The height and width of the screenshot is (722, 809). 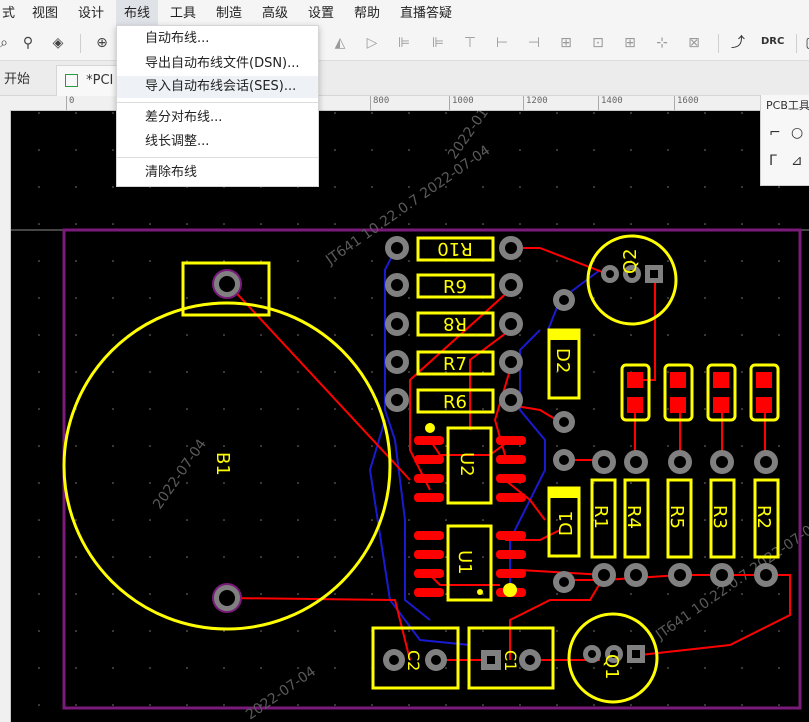 What do you see at coordinates (464, 562) in the screenshot?
I see `designator-u1: U1` at bounding box center [464, 562].